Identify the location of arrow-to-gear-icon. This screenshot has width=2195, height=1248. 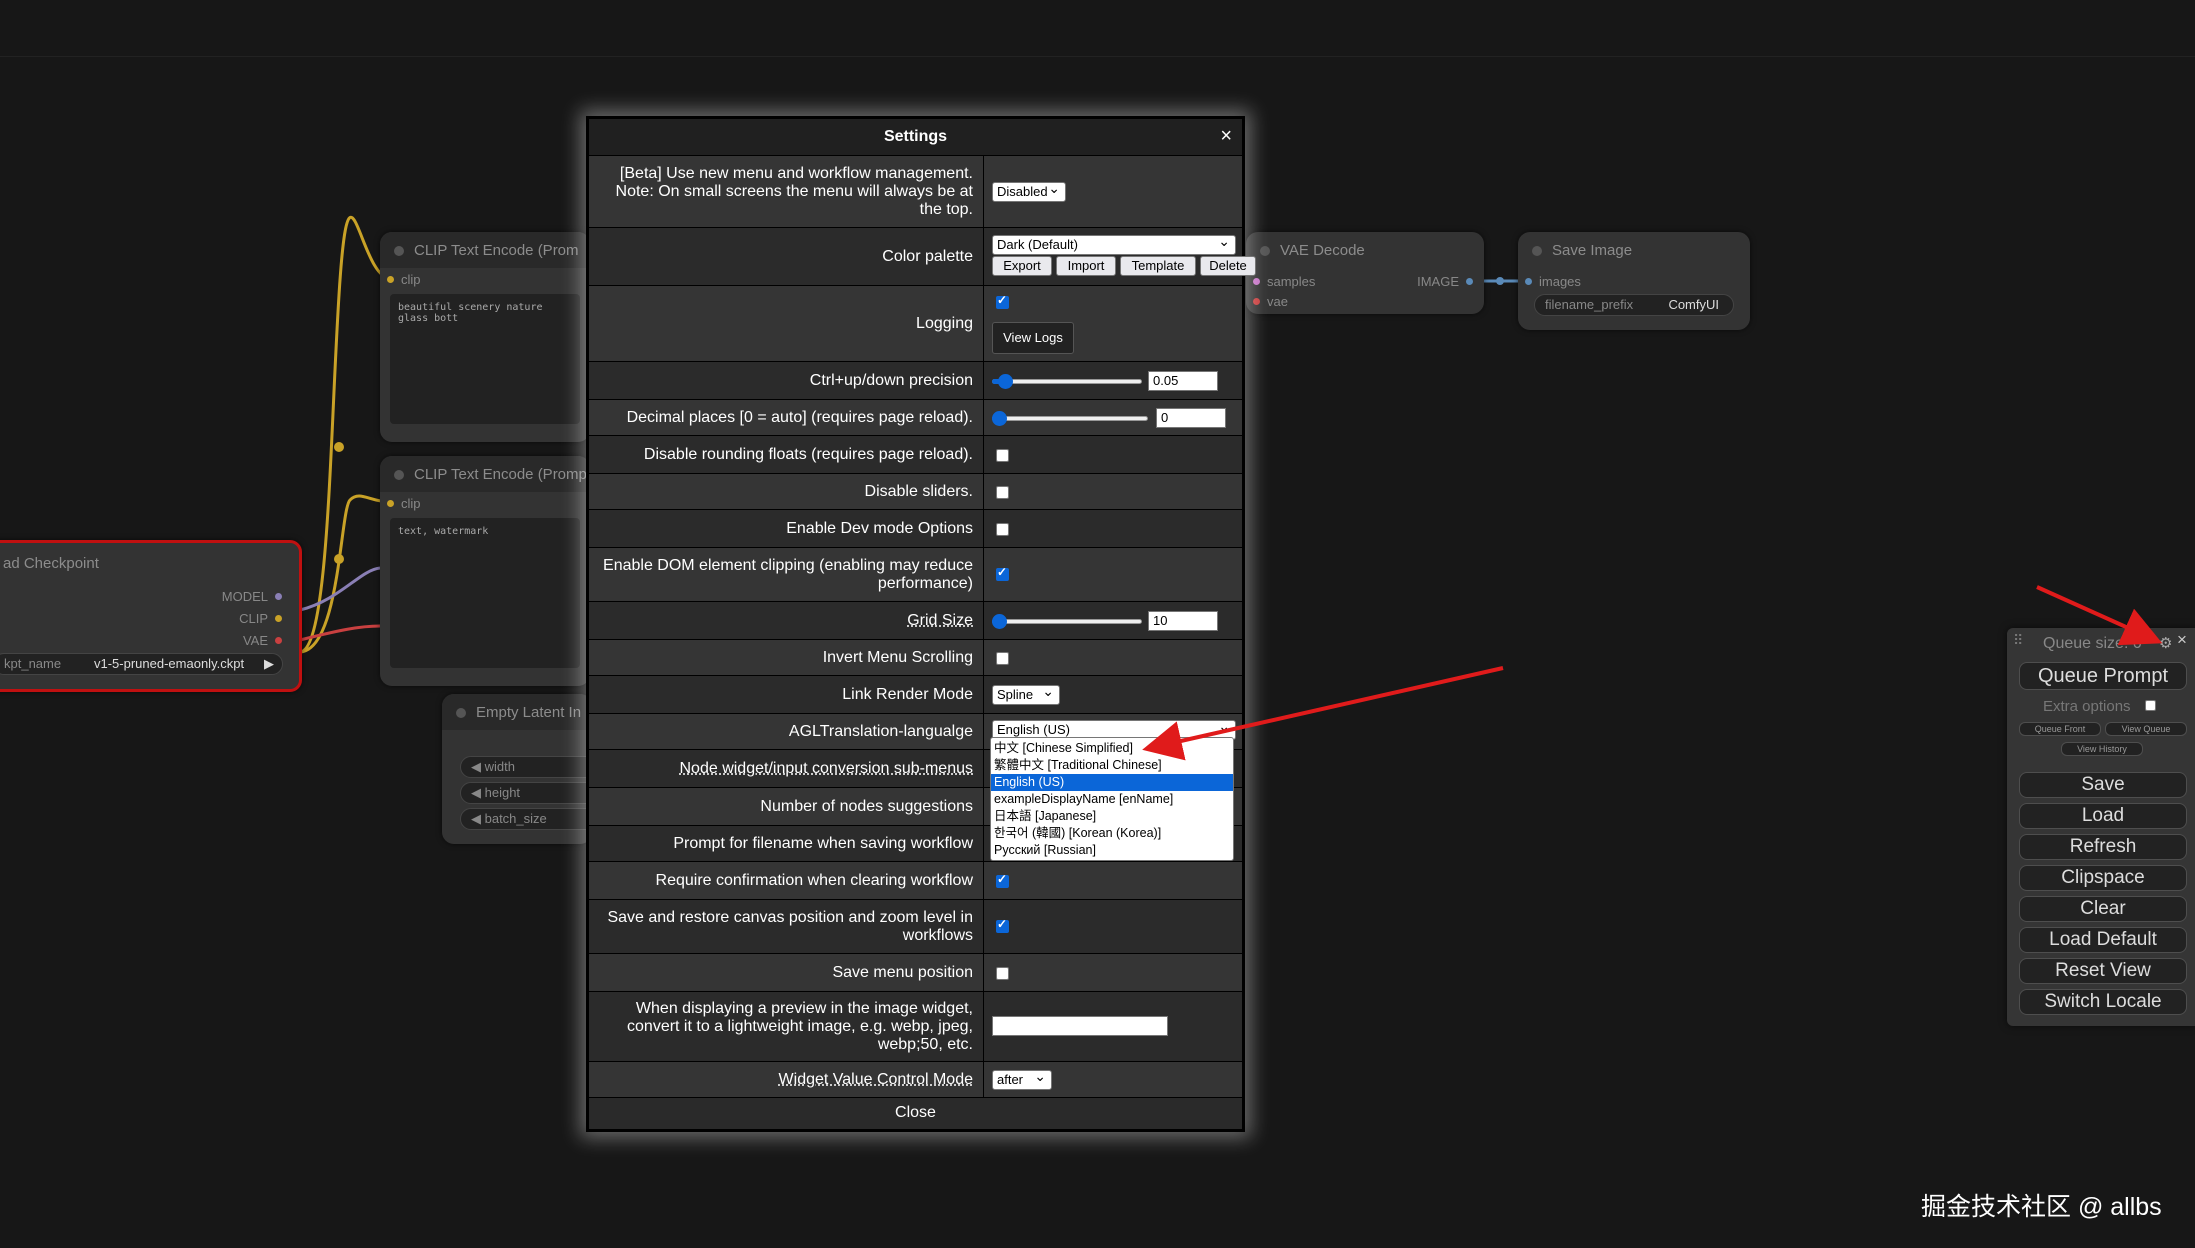
(2099, 615).